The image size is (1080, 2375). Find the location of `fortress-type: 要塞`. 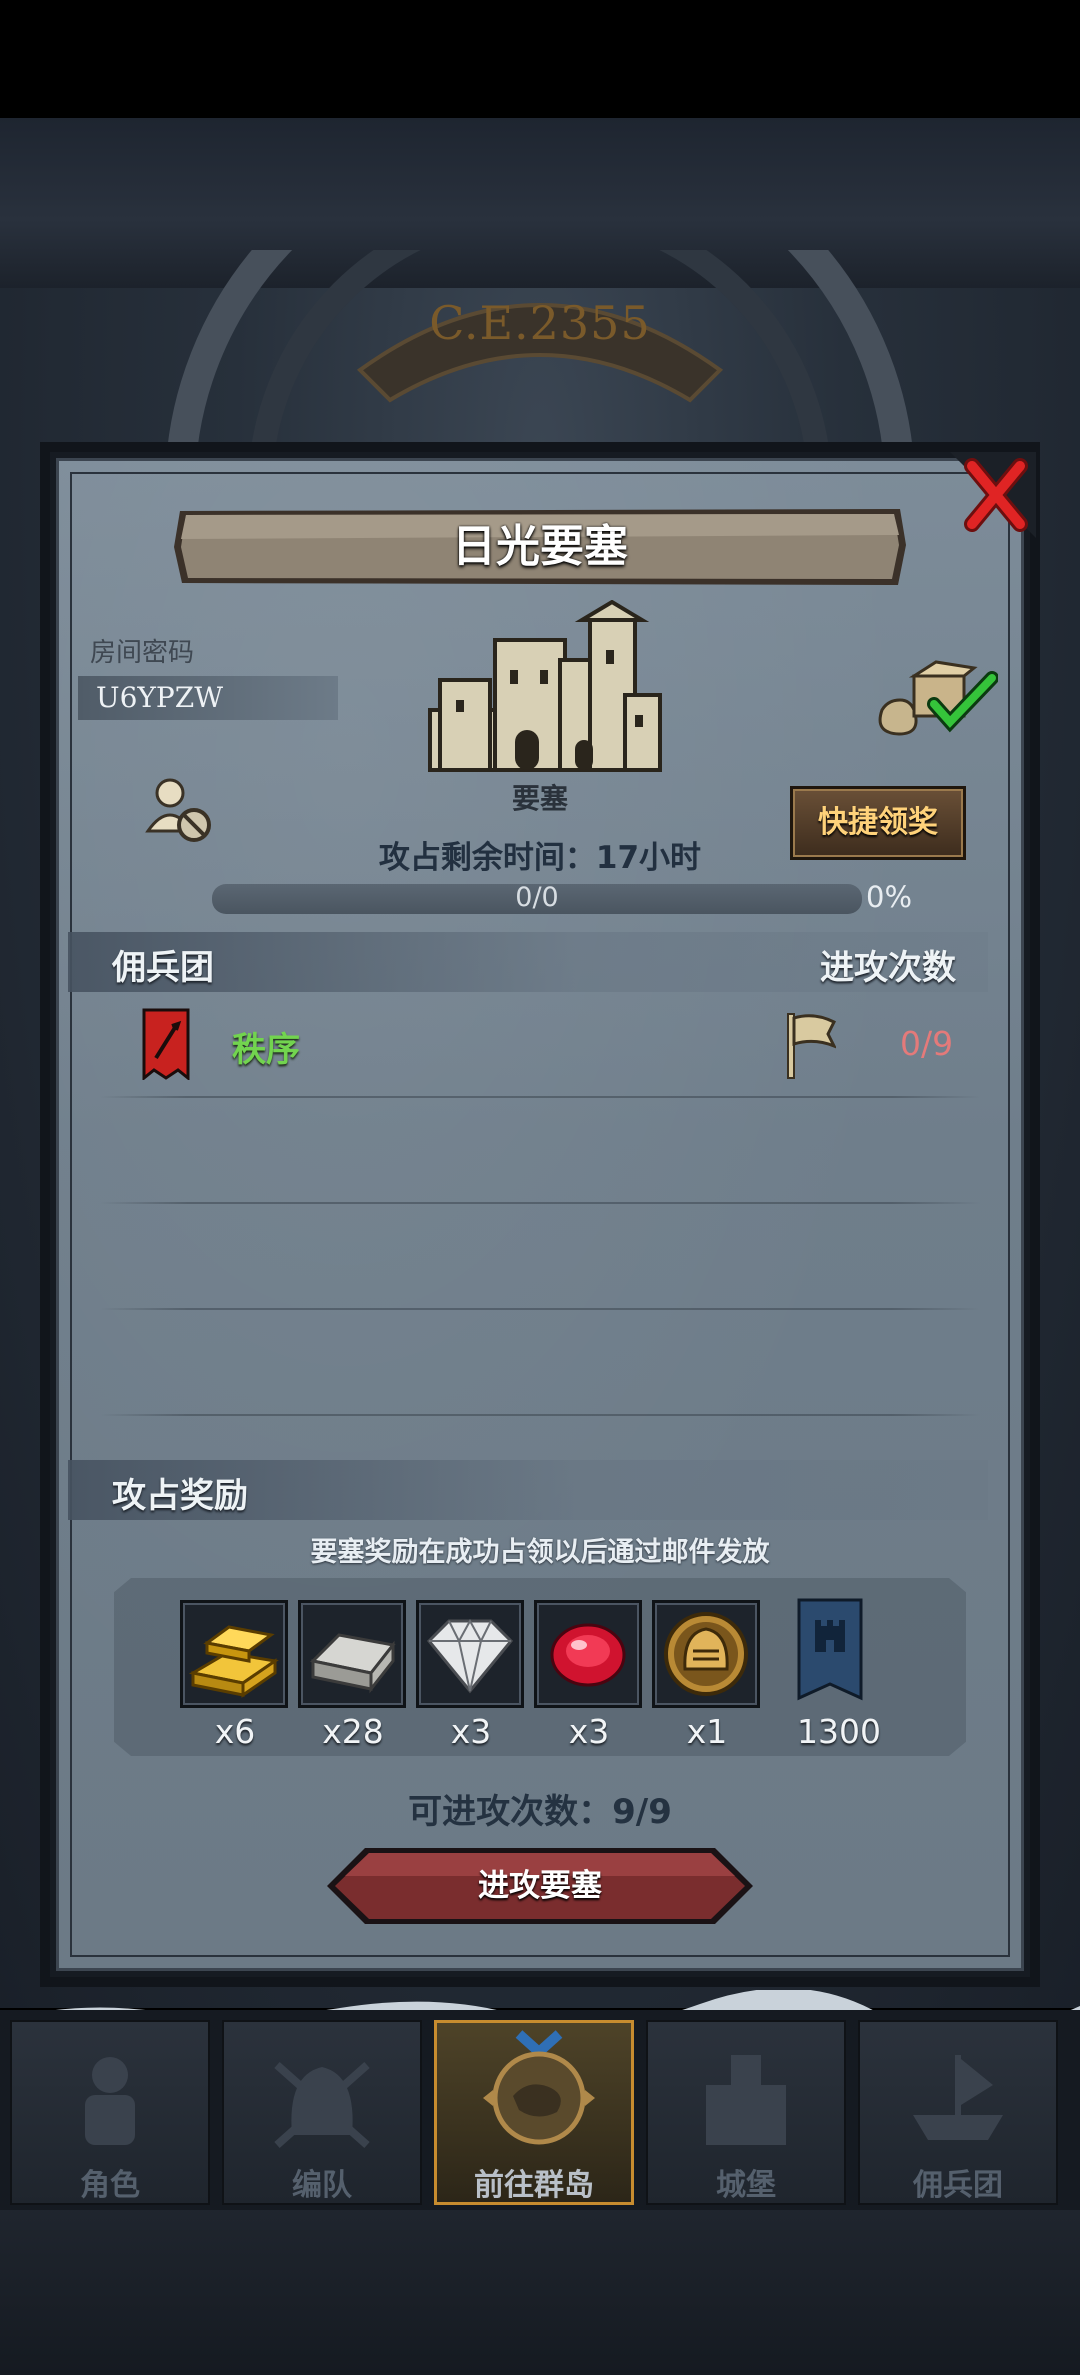

fortress-type: 要塞 is located at coordinates (539, 798).